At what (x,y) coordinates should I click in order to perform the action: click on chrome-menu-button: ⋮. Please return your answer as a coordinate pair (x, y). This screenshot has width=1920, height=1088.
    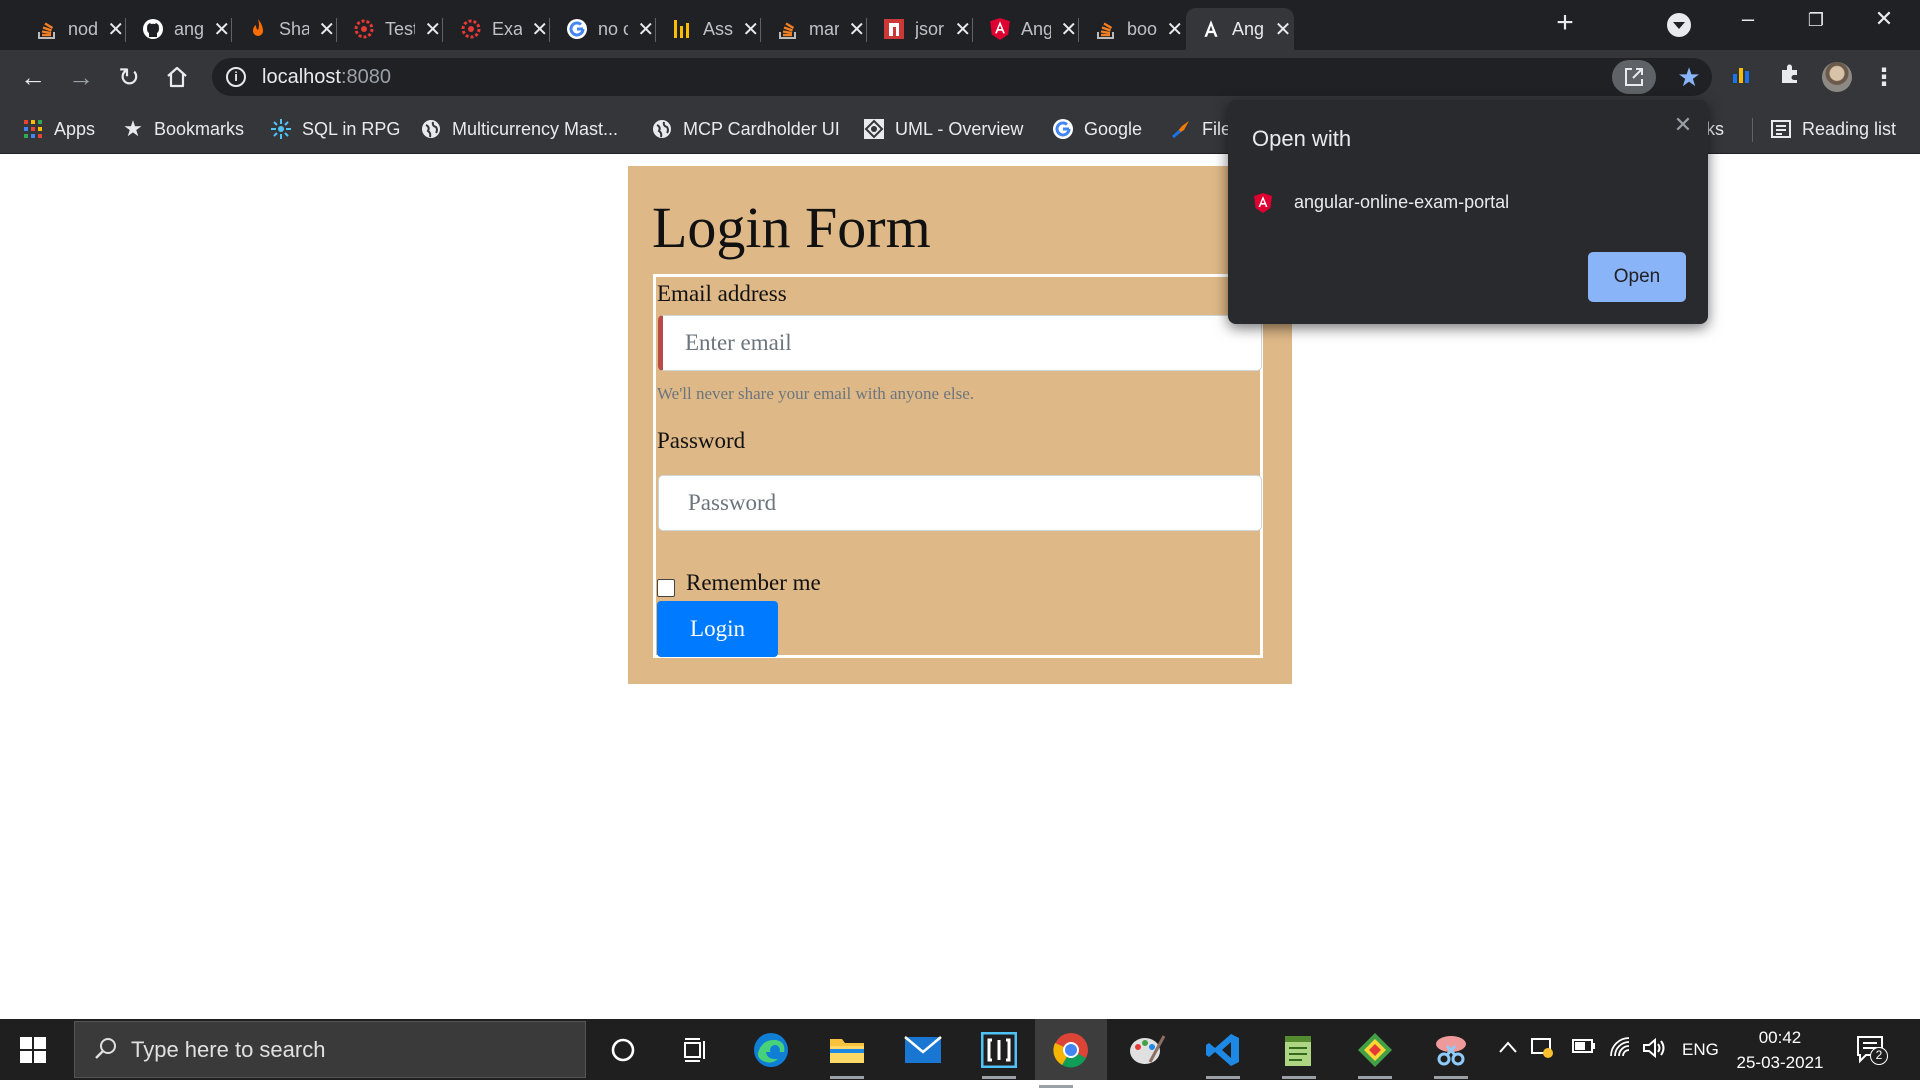
    Looking at the image, I should click on (1884, 78).